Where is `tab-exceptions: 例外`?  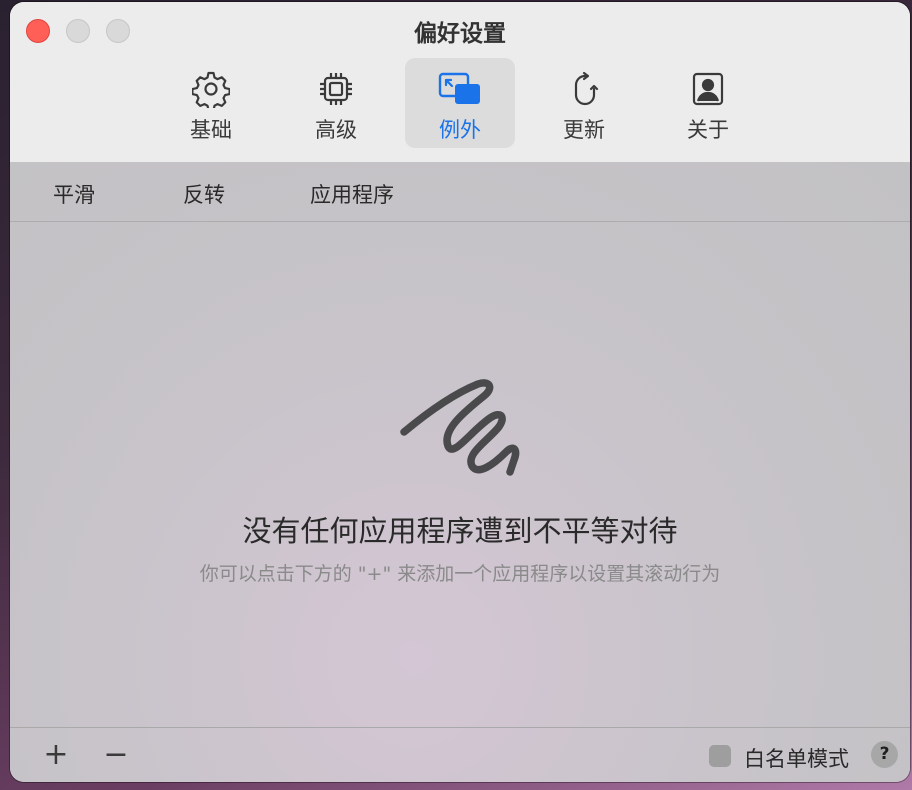 tab-exceptions: 例外 is located at coordinates (460, 103).